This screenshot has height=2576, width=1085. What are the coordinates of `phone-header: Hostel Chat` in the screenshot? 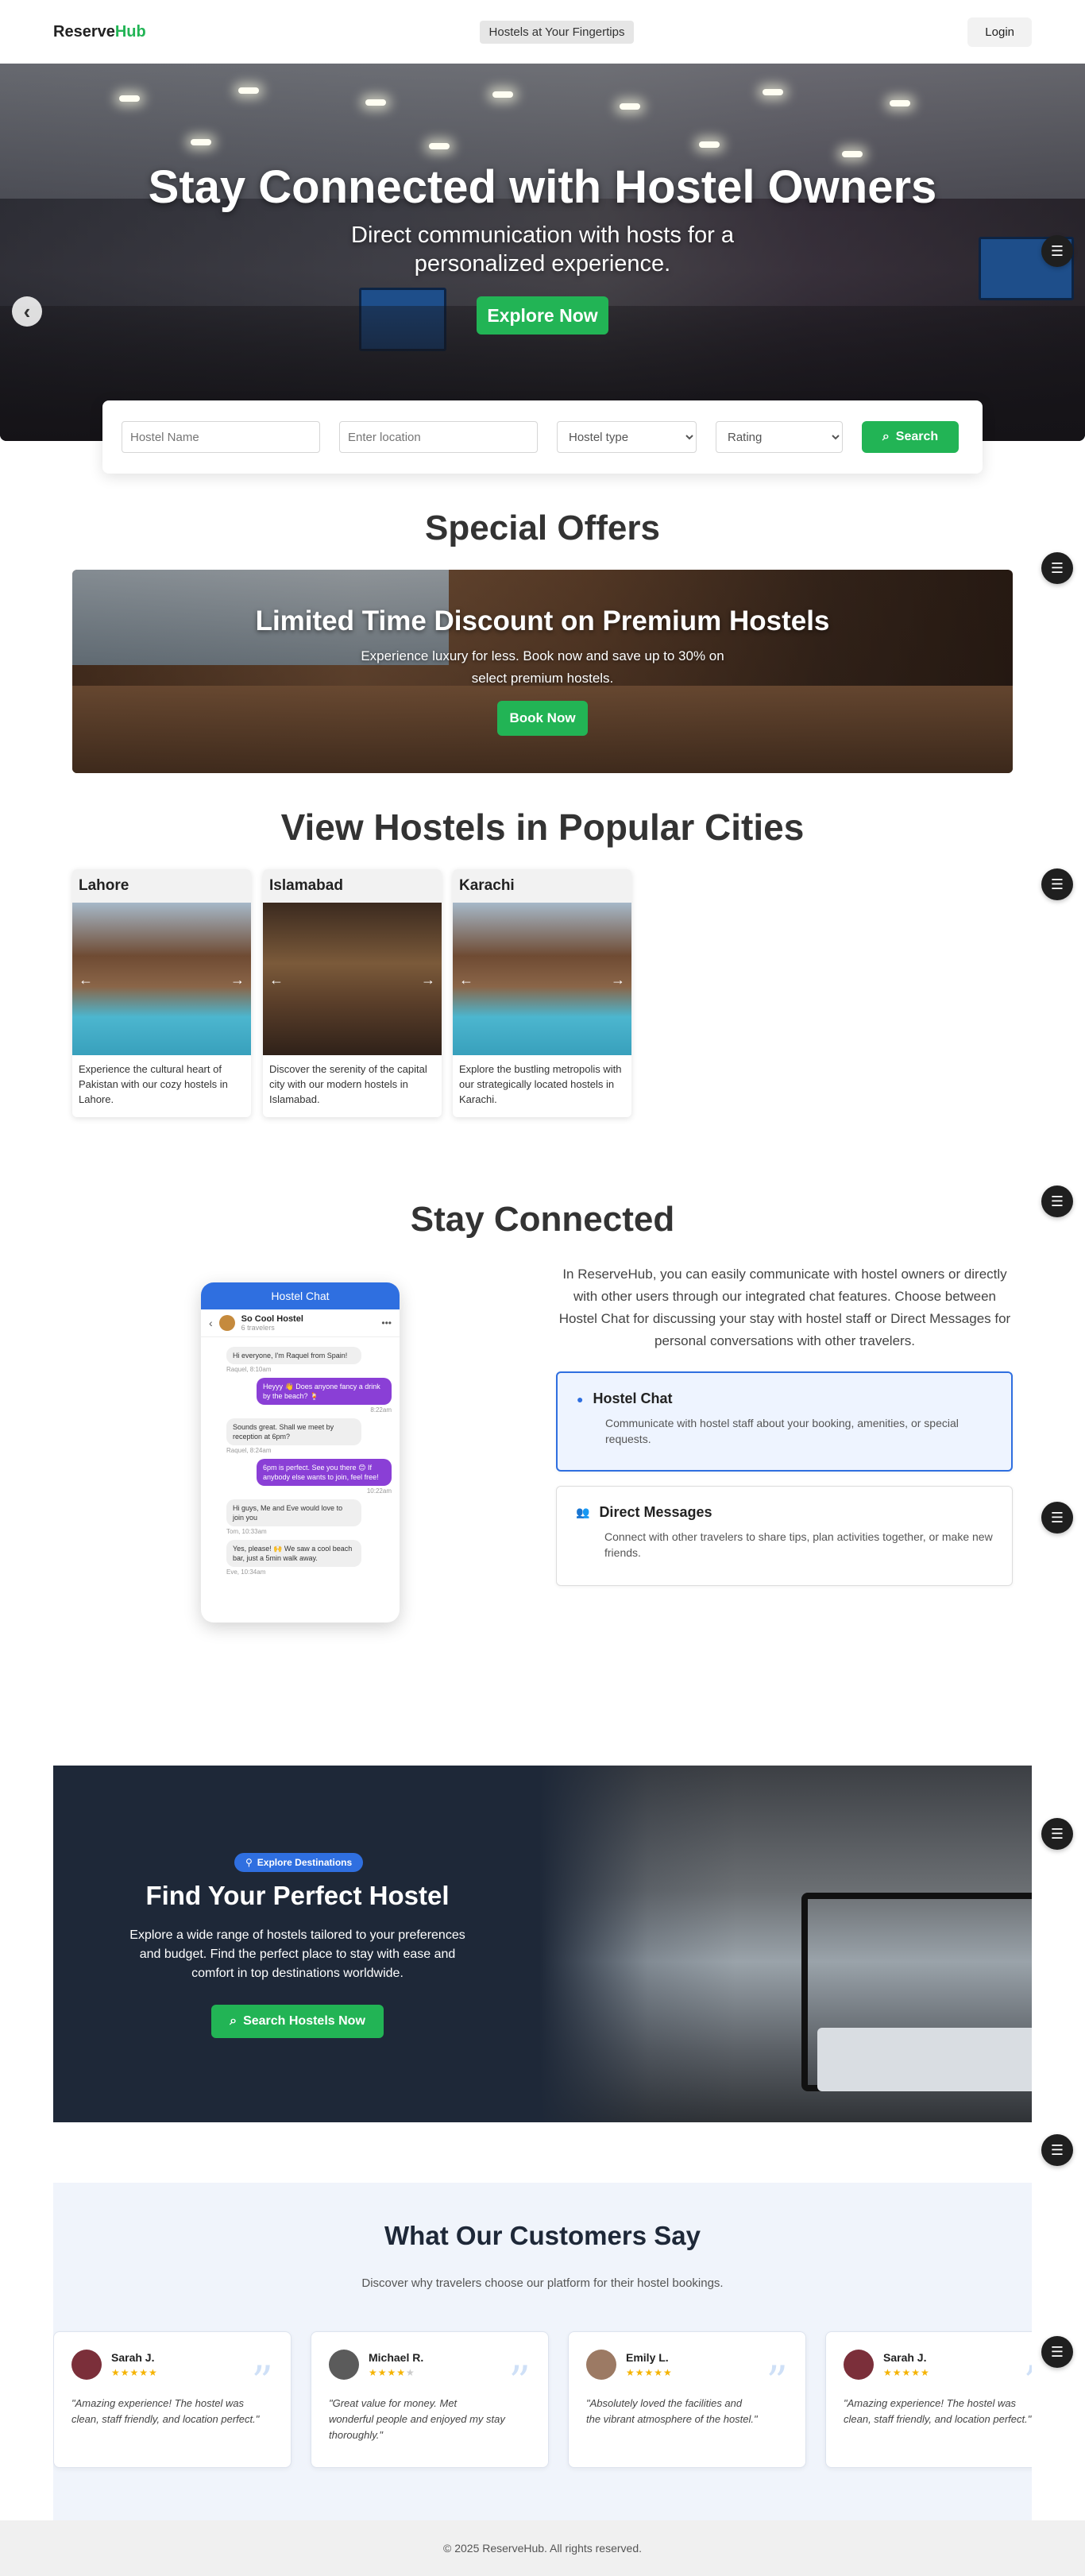 It's located at (300, 1295).